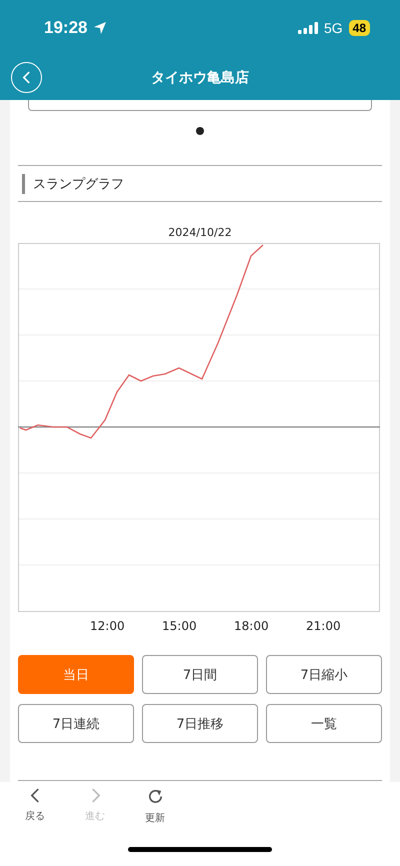  What do you see at coordinates (107, 626) in the screenshot?
I see `axis-label: 12:00` at bounding box center [107, 626].